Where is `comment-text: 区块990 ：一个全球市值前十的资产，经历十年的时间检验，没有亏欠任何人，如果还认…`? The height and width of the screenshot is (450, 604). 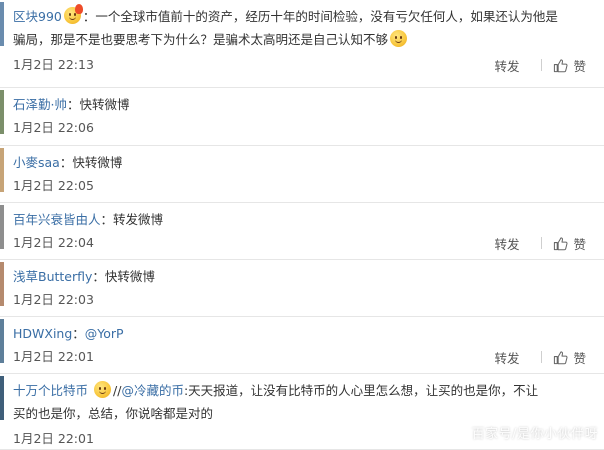 comment-text: 区块990 ：一个全球市值前十的资产，经历十年的时间检验，没有亏欠任何人，如果还认… is located at coordinates (303, 16).